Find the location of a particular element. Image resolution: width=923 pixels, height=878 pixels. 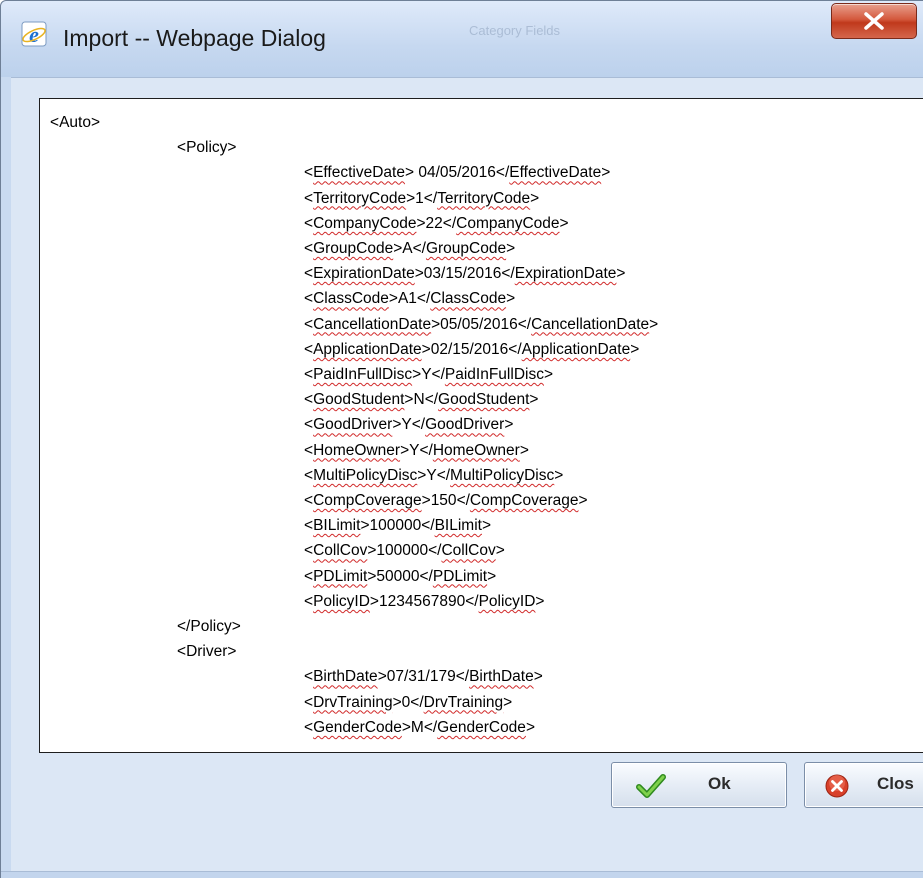

xml-tag-name: HomeOwner is located at coordinates (476, 450).